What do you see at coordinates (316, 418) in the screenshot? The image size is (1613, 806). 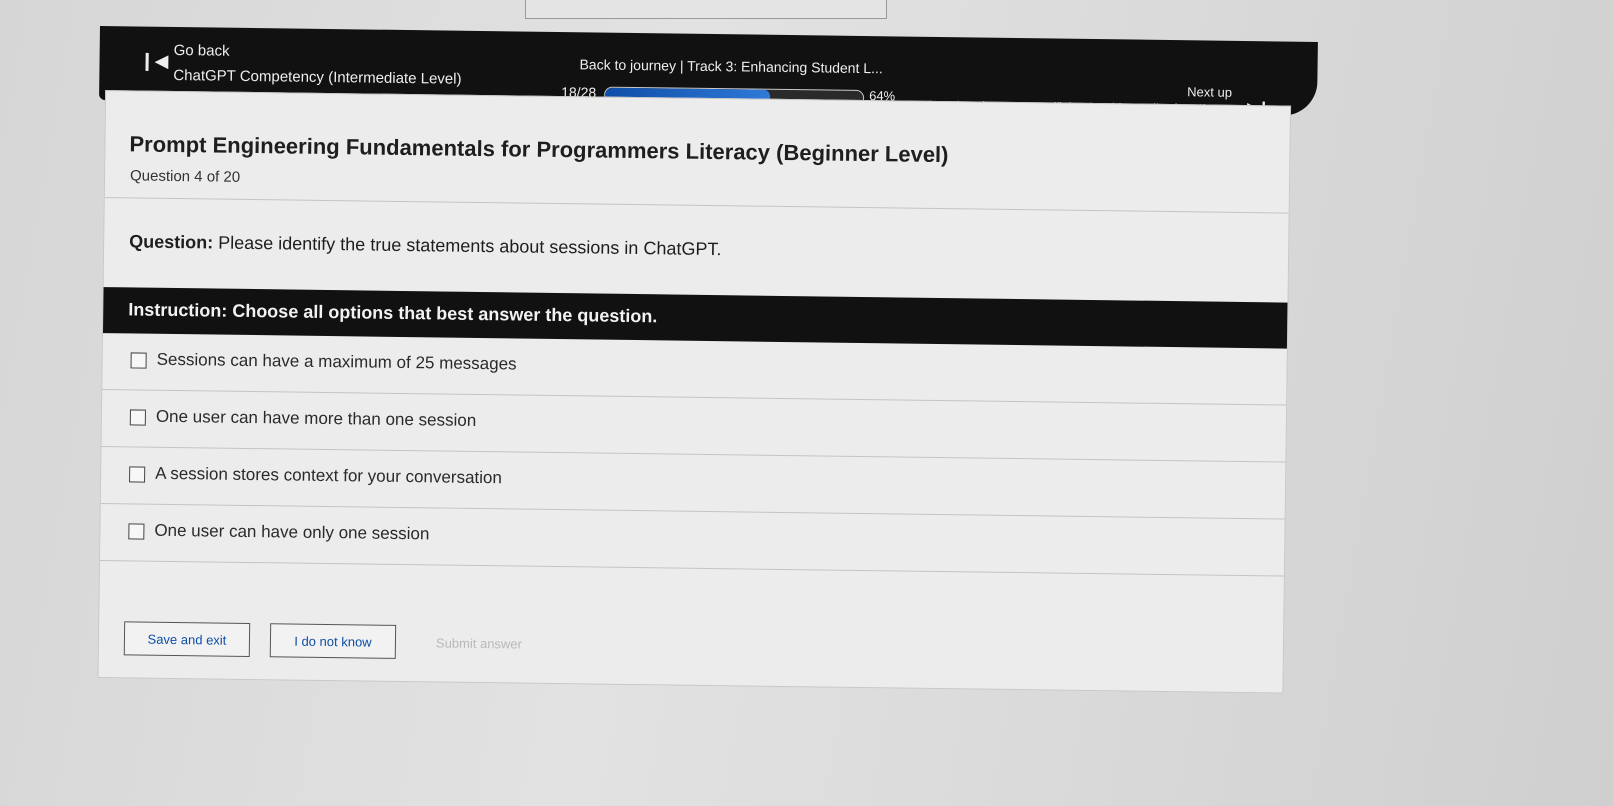 I see `option-label: One user can have more than one session` at bounding box center [316, 418].